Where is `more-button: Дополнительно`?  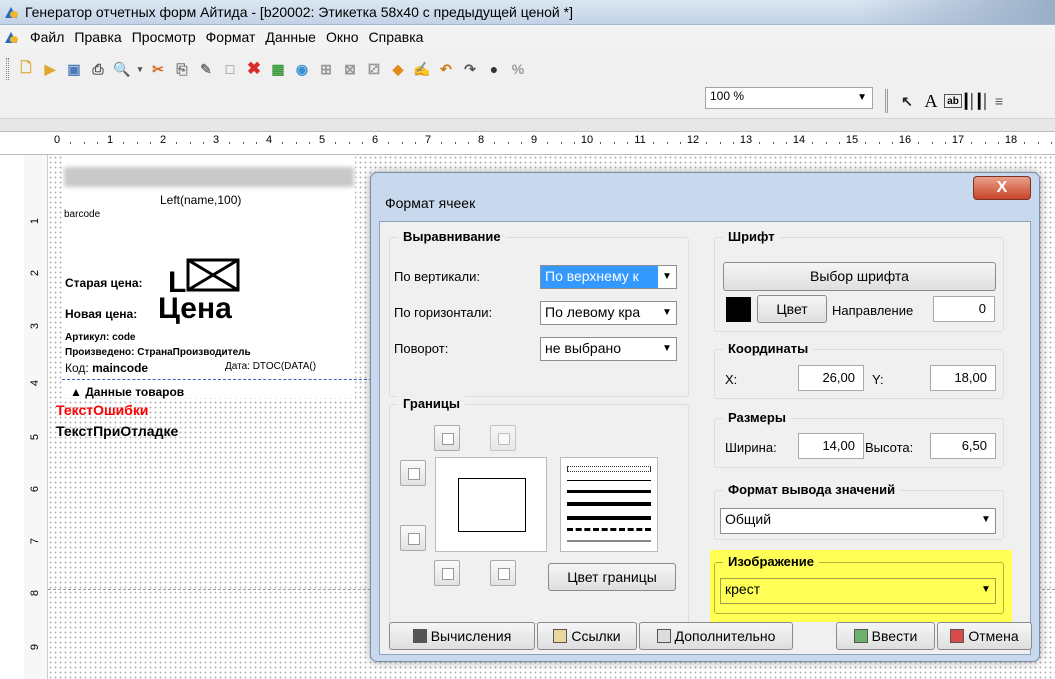 more-button: Дополнительно is located at coordinates (716, 636).